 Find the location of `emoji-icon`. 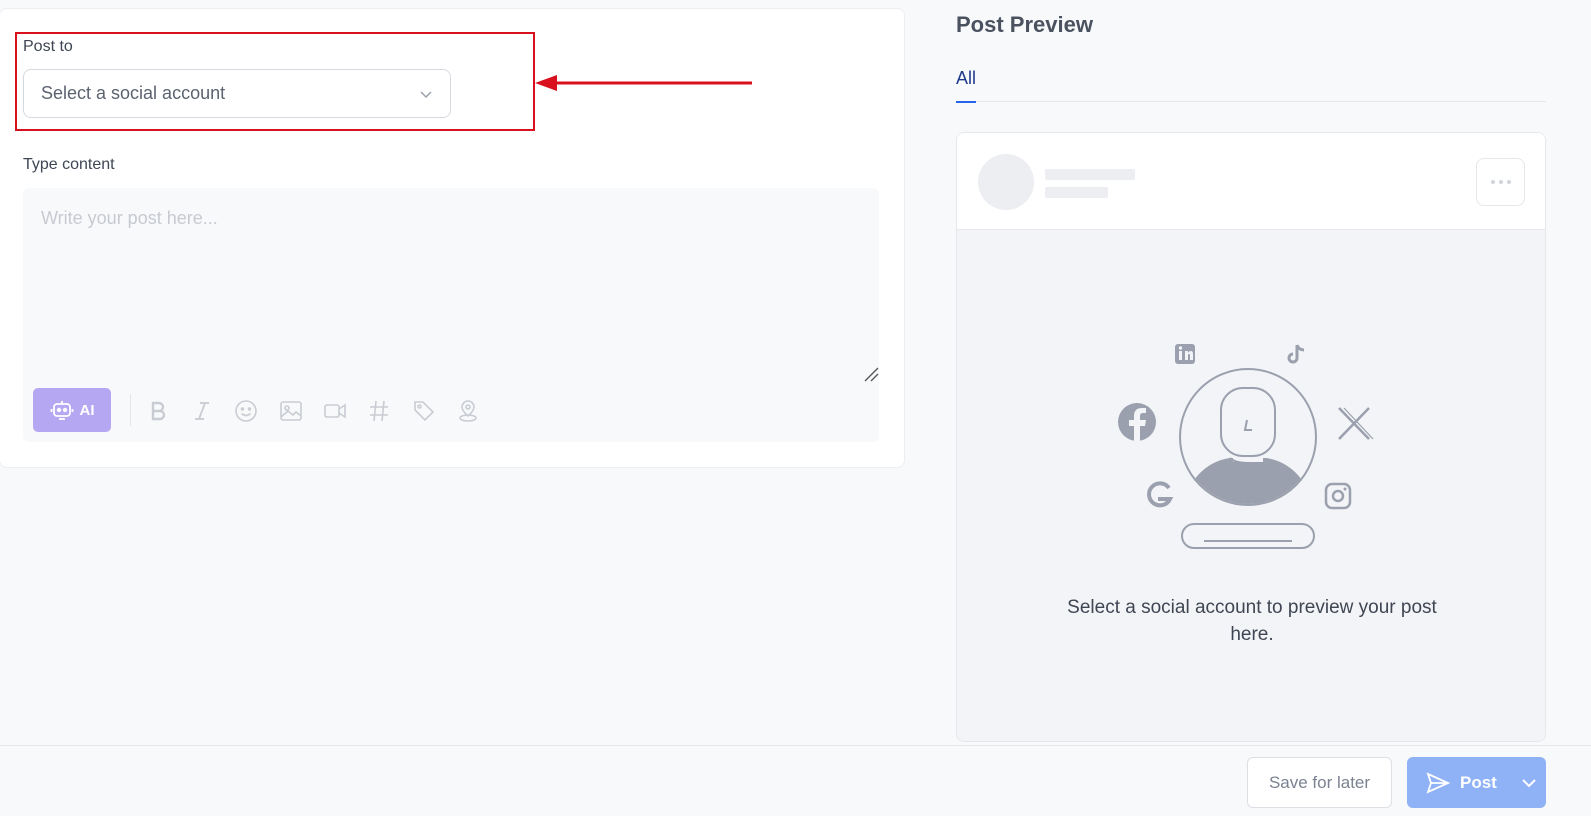

emoji-icon is located at coordinates (246, 411).